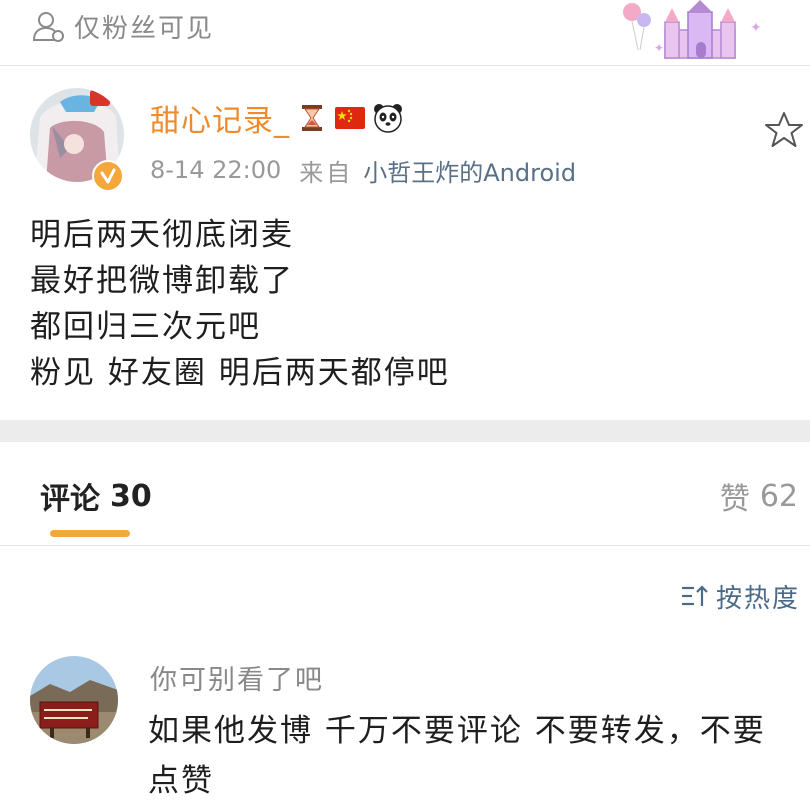 The width and height of the screenshot is (810, 810). Describe the element at coordinates (734, 499) in the screenshot. I see `tab-likes-label: 赞` at that location.